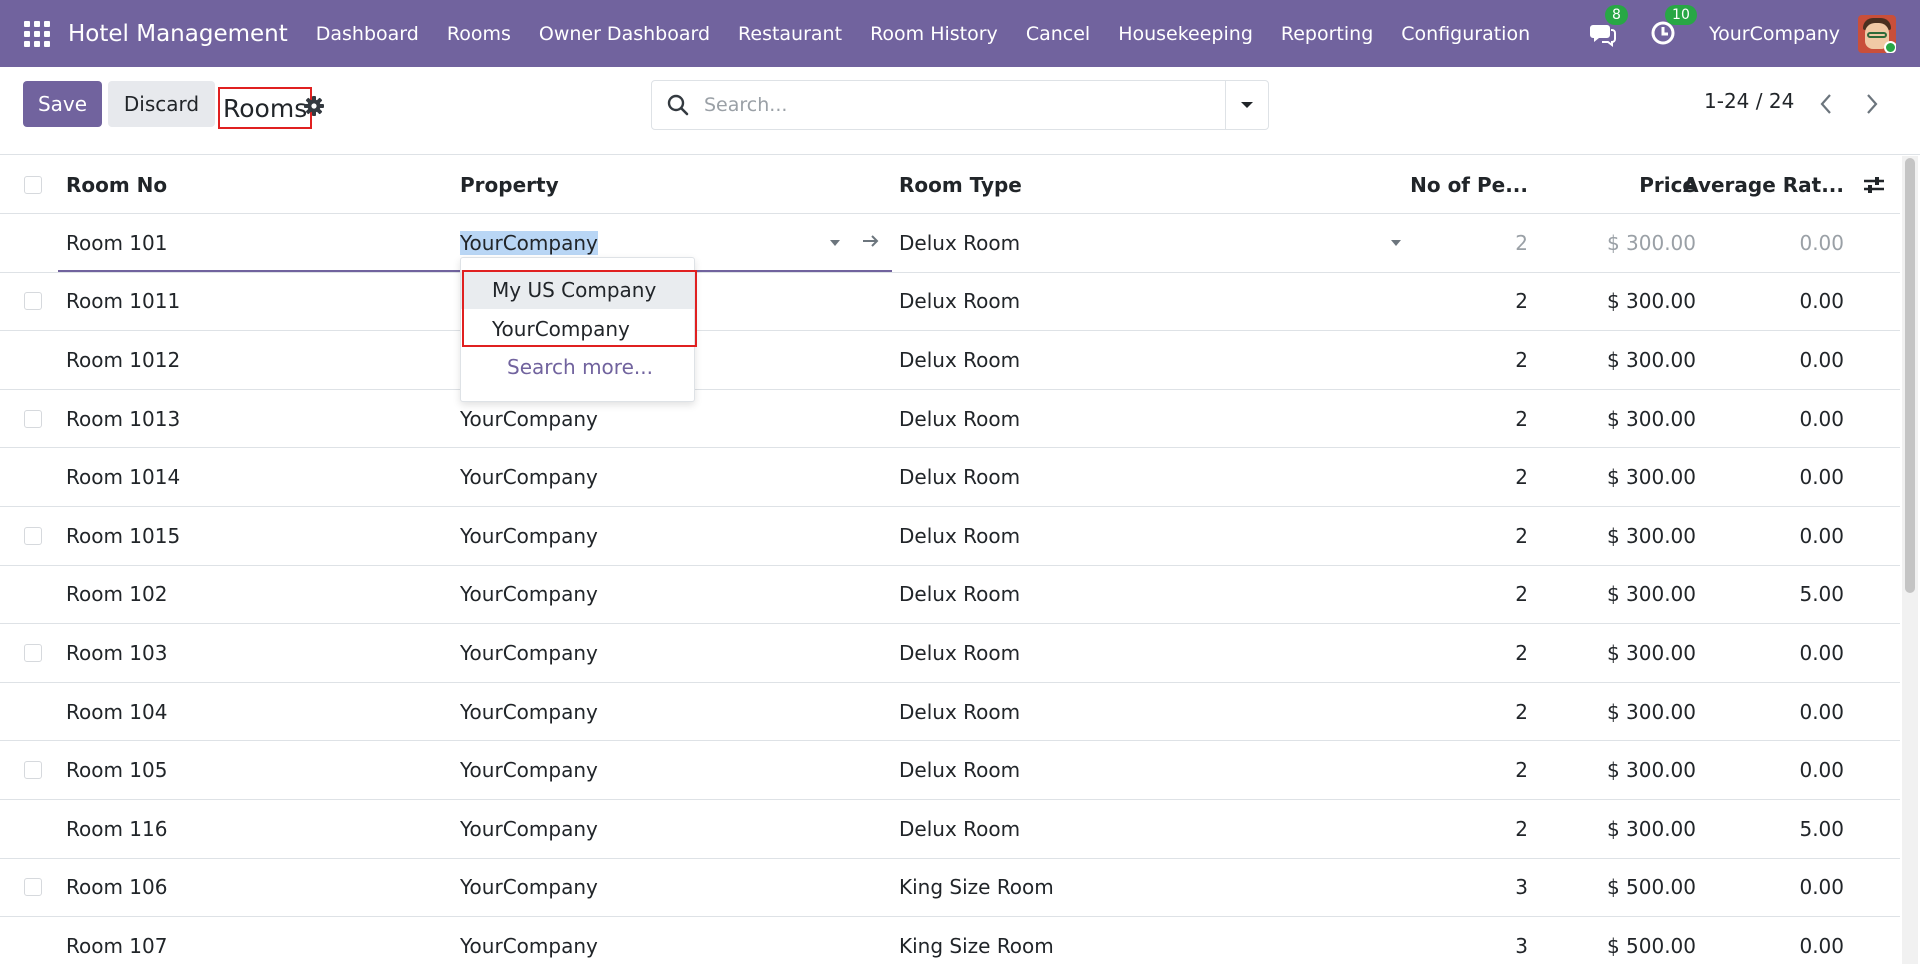 This screenshot has width=1920, height=964. Describe the element at coordinates (62, 104) in the screenshot. I see `save-button: Save` at that location.